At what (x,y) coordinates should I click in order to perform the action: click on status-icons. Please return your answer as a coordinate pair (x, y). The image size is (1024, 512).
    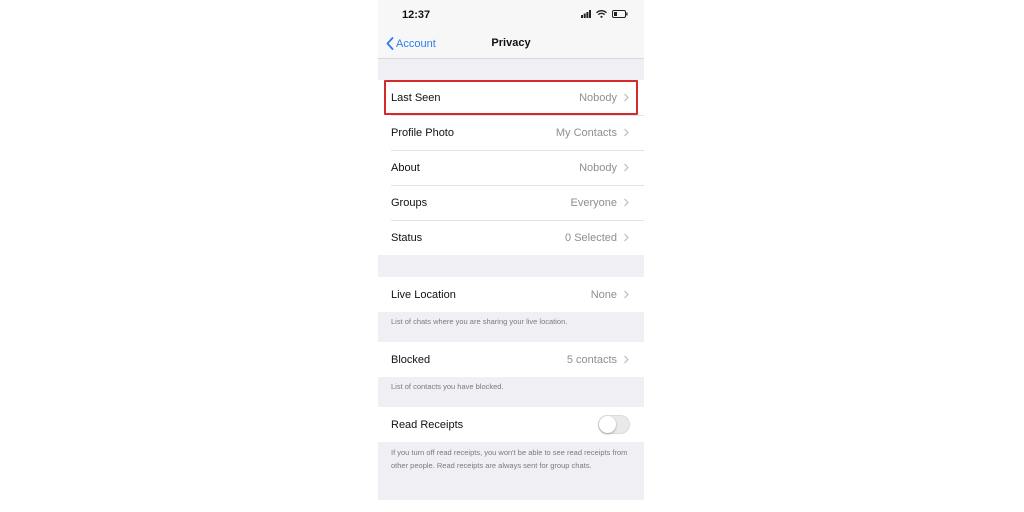
    Looking at the image, I should click on (604, 14).